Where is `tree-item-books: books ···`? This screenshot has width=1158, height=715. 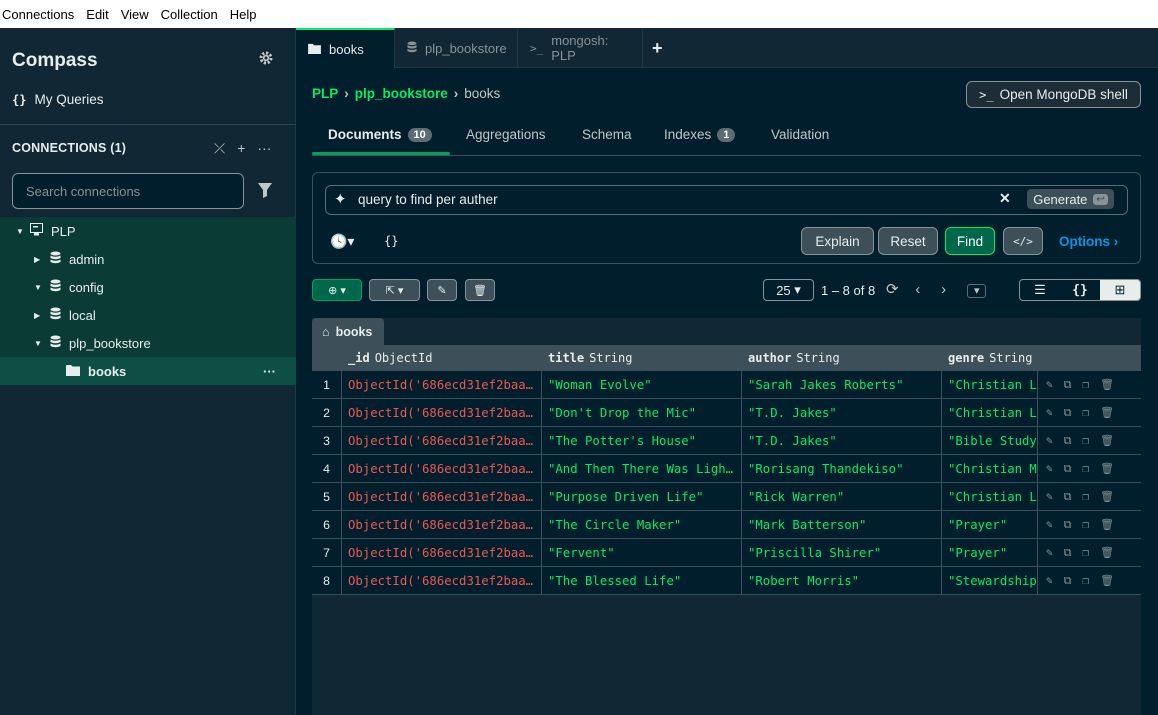 tree-item-books: books ··· is located at coordinates (148, 371).